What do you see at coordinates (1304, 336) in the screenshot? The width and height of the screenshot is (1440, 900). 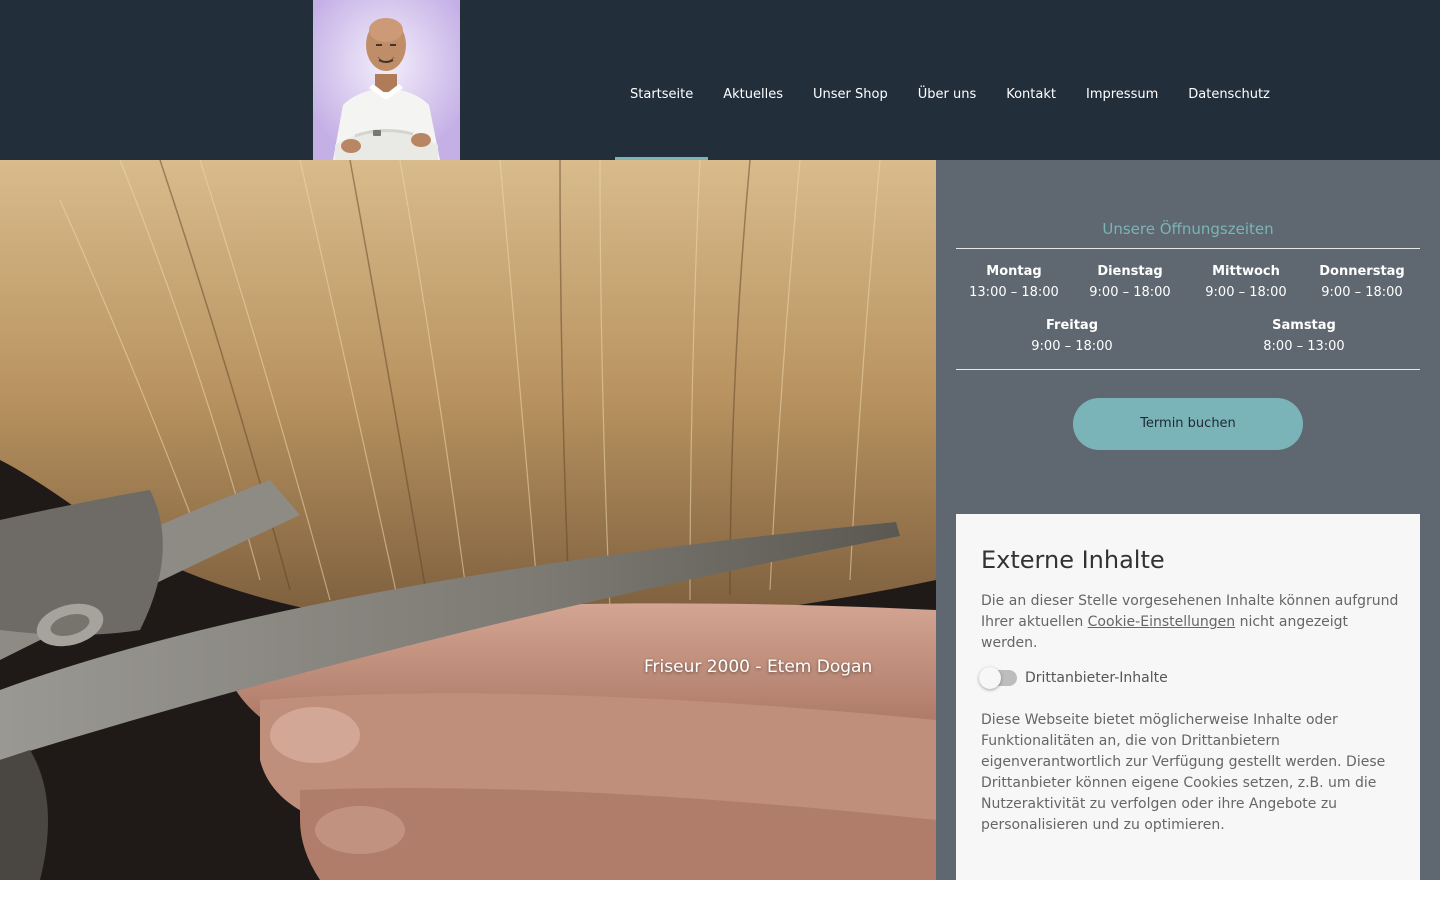 I see `opening-day: Samstag 8:00 – 13:00` at bounding box center [1304, 336].